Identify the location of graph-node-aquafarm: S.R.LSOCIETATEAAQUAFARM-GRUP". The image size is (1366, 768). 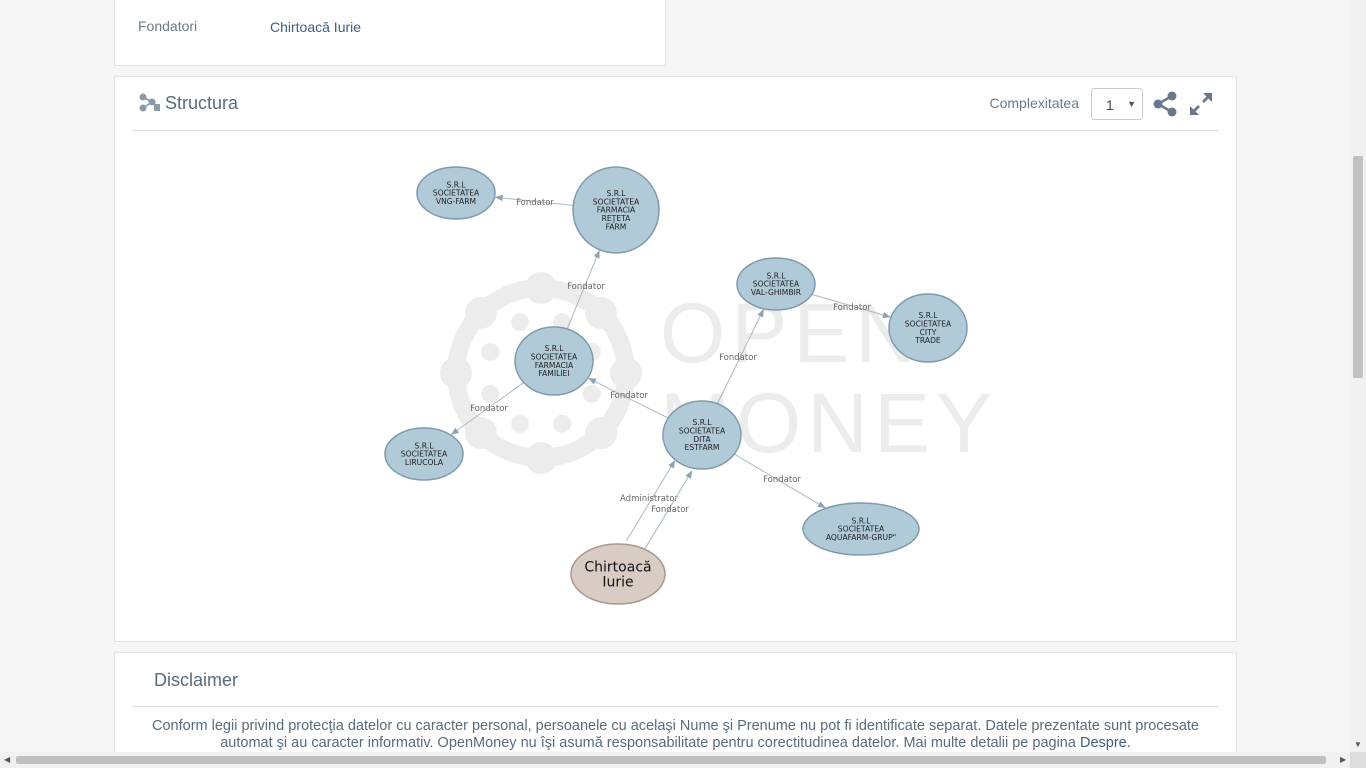
(861, 529).